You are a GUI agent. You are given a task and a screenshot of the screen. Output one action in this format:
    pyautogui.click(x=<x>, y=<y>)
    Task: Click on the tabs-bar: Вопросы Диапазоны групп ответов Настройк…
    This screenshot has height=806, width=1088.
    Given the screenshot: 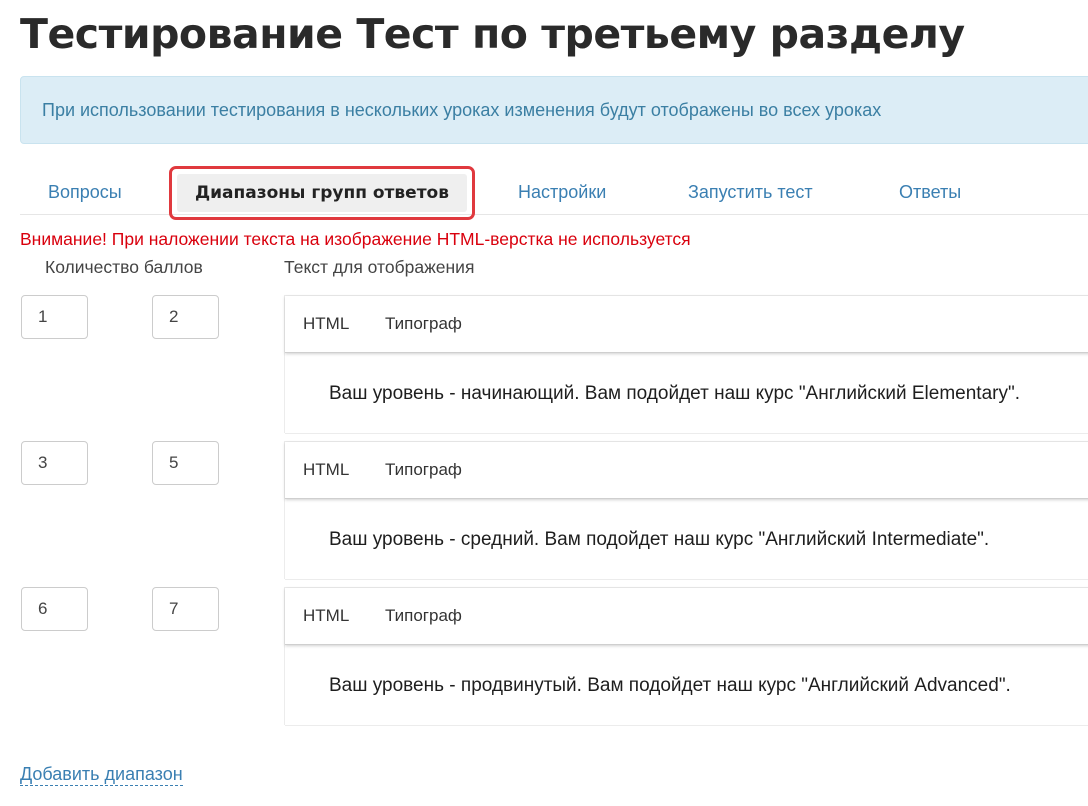 What is the action you would take?
    pyautogui.click(x=554, y=193)
    